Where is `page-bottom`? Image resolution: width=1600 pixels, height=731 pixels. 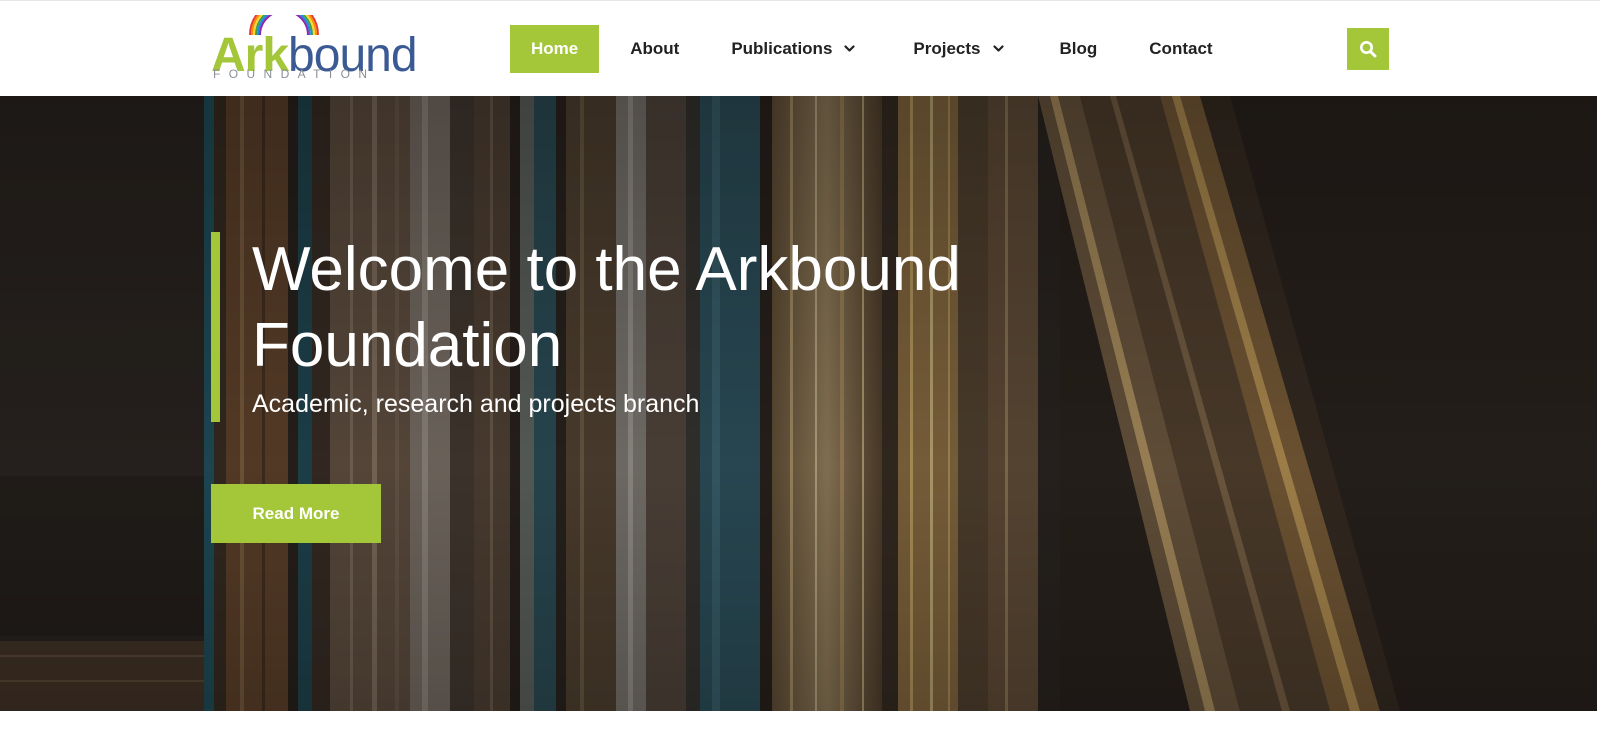
page-bottom is located at coordinates (800, 721).